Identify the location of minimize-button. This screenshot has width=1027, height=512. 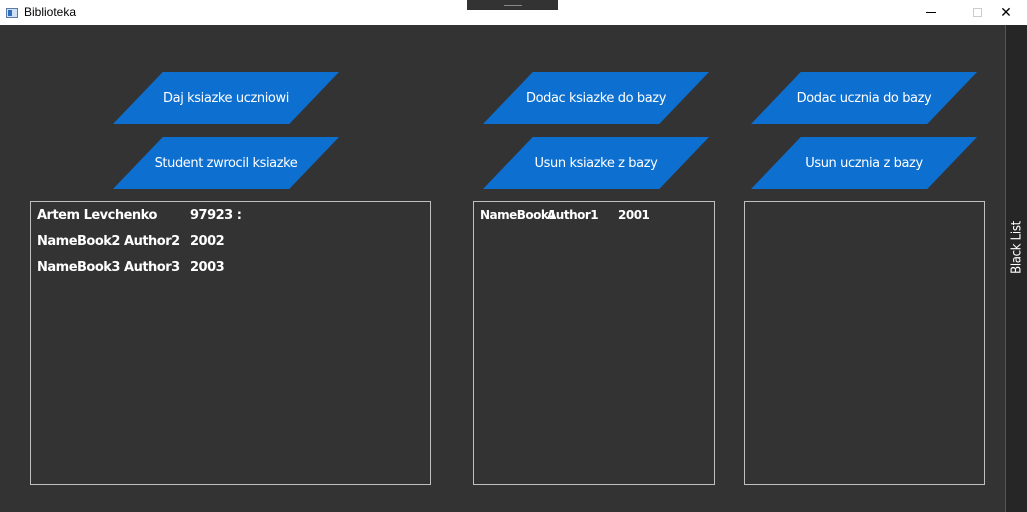
(931, 12).